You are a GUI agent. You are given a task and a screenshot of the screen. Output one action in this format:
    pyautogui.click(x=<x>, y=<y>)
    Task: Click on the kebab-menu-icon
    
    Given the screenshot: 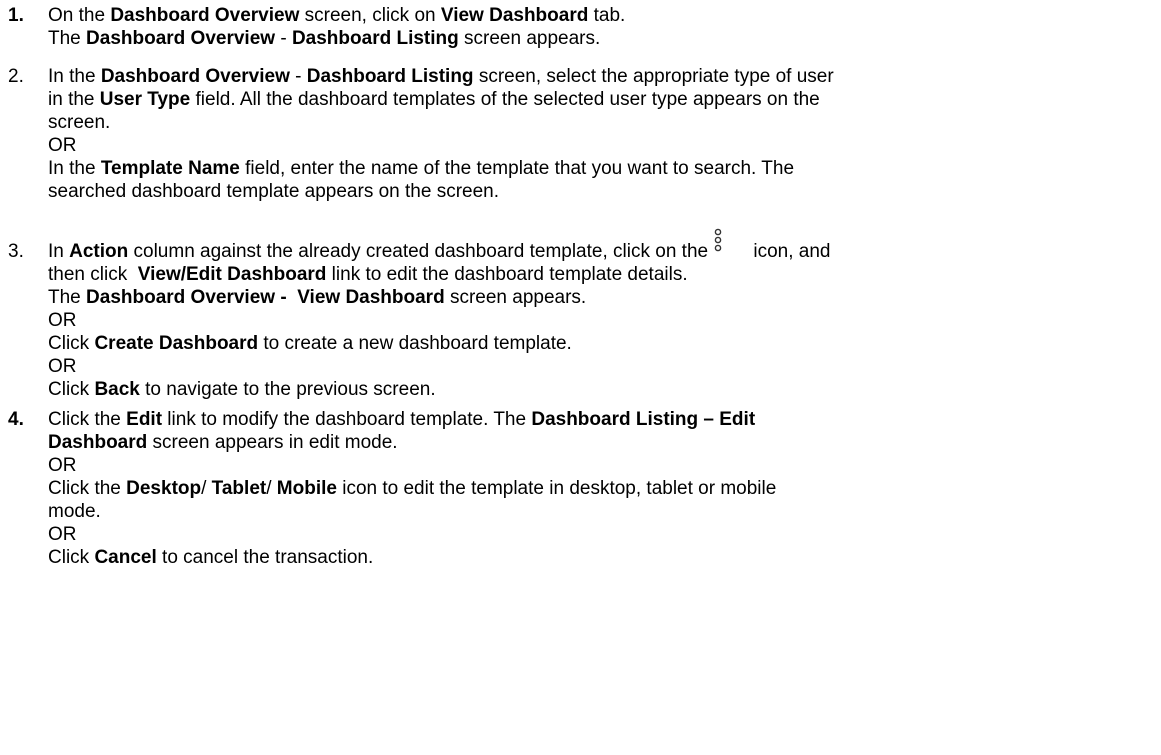 What is the action you would take?
    pyautogui.click(x=733, y=245)
    